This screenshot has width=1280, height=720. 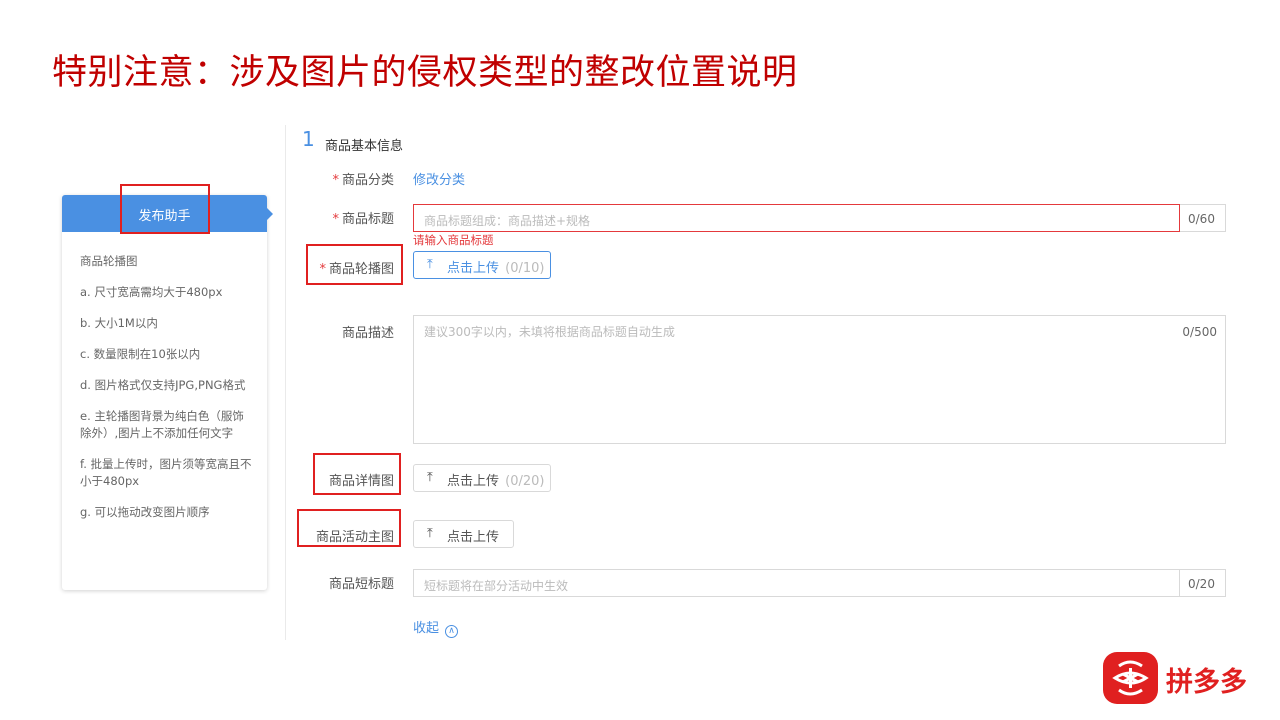 What do you see at coordinates (109, 261) in the screenshot?
I see `helper-tip: 商品轮播图` at bounding box center [109, 261].